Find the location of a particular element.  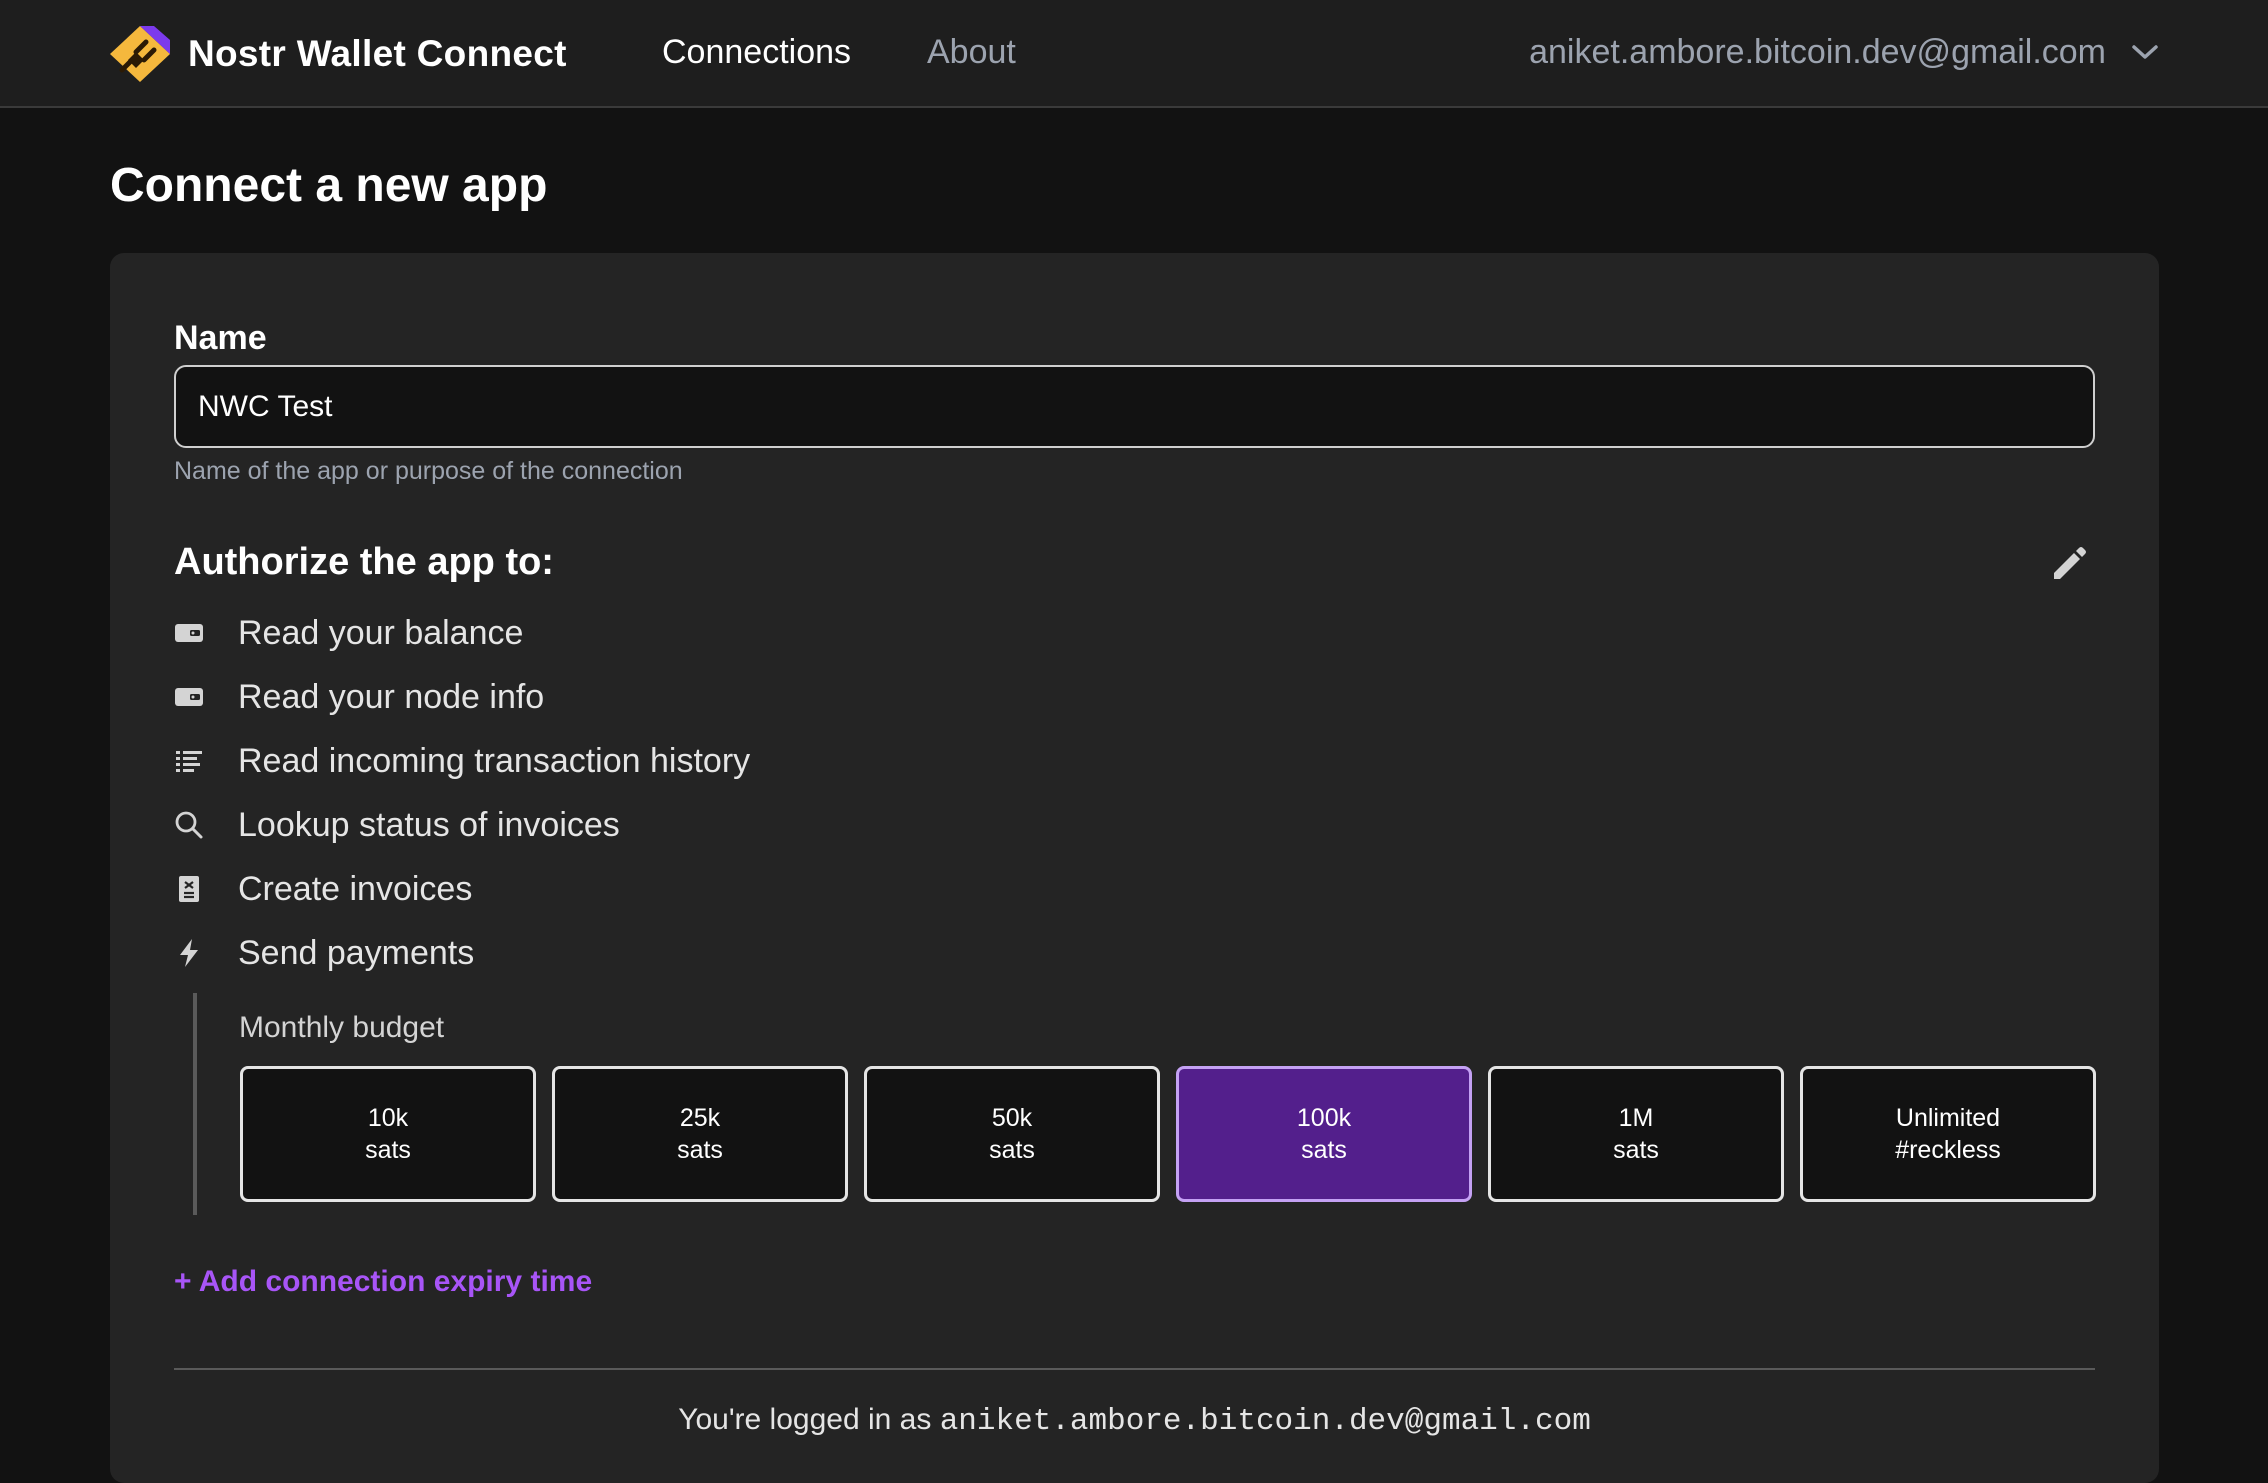

permission-item: Send payments is located at coordinates (462, 953).